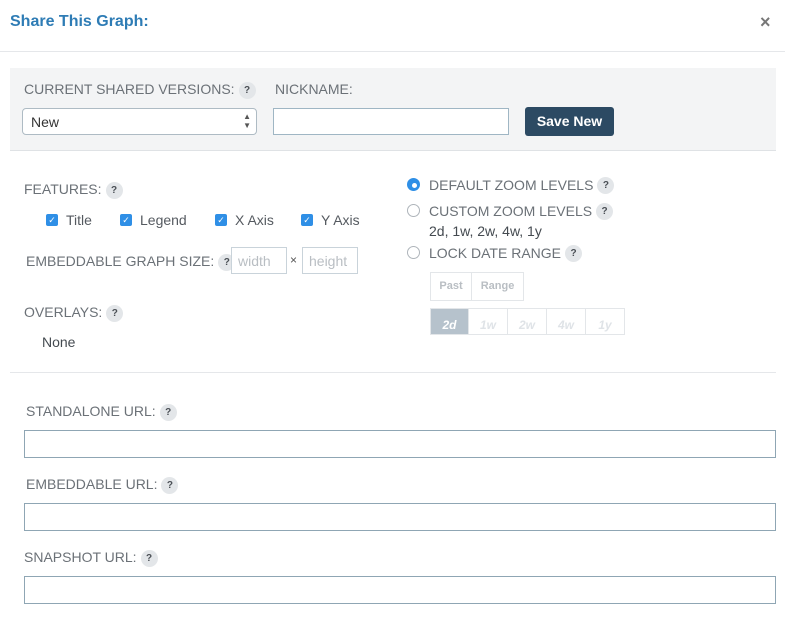 The width and height of the screenshot is (785, 618). What do you see at coordinates (400, 444) in the screenshot?
I see `standalone-url-field` at bounding box center [400, 444].